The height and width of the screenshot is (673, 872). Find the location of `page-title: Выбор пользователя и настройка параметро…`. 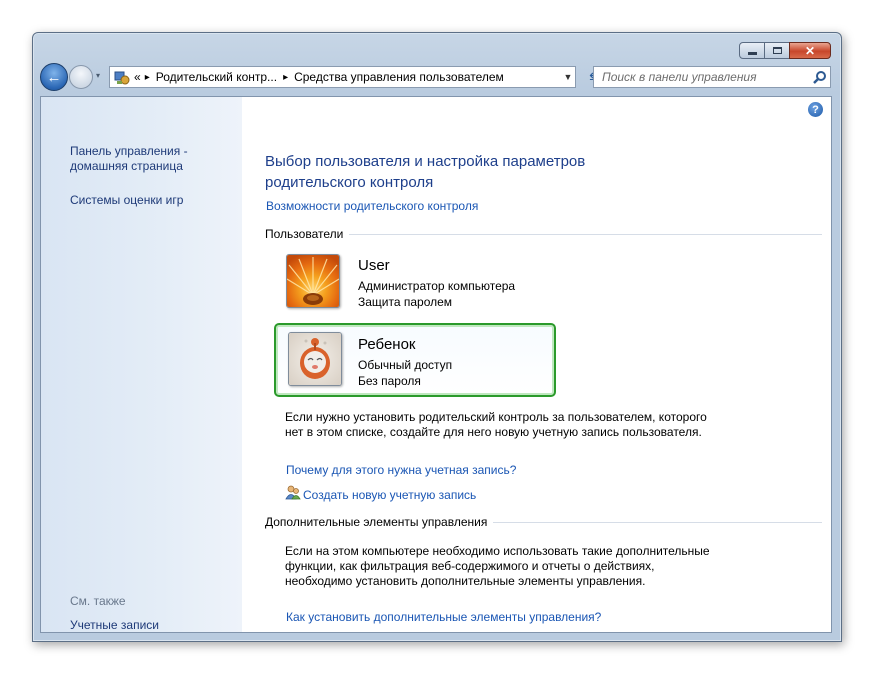

page-title: Выбор пользователя и настройка параметро… is located at coordinates (425, 172).